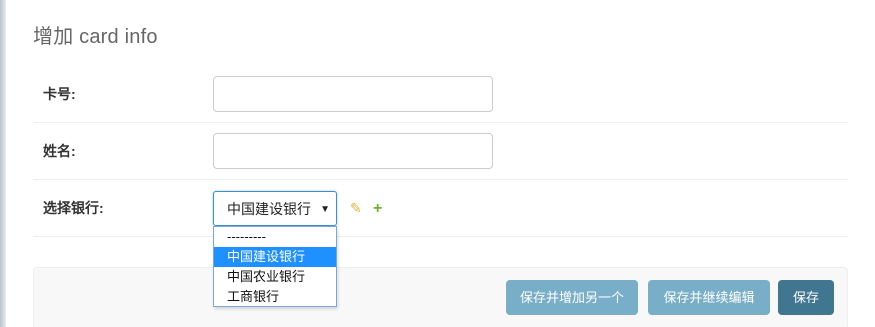 This screenshot has width=875, height=327. I want to click on save-button: 保存, so click(806, 297).